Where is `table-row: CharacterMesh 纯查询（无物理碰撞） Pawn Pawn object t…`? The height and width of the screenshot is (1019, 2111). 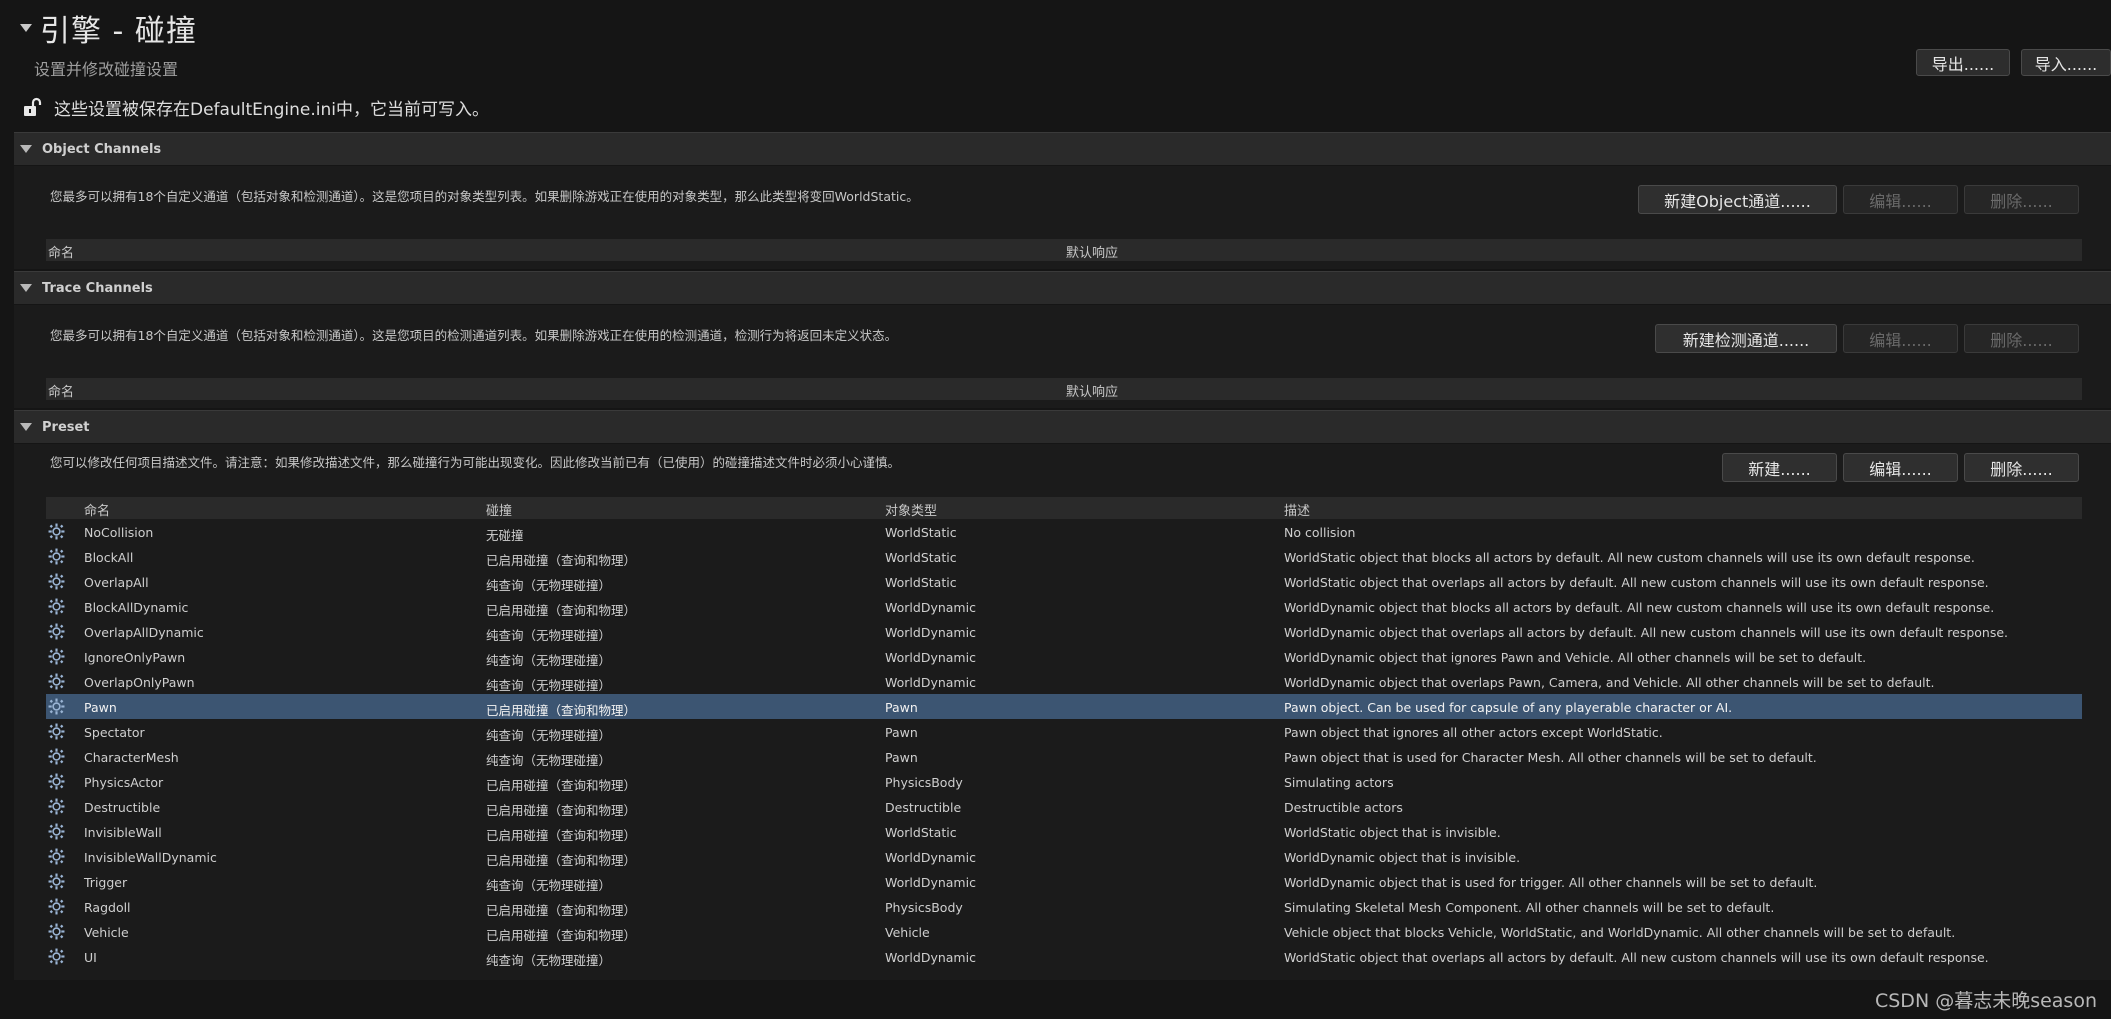 table-row: CharacterMesh 纯查询（无物理碰撞） Pawn Pawn object t… is located at coordinates (1064, 756).